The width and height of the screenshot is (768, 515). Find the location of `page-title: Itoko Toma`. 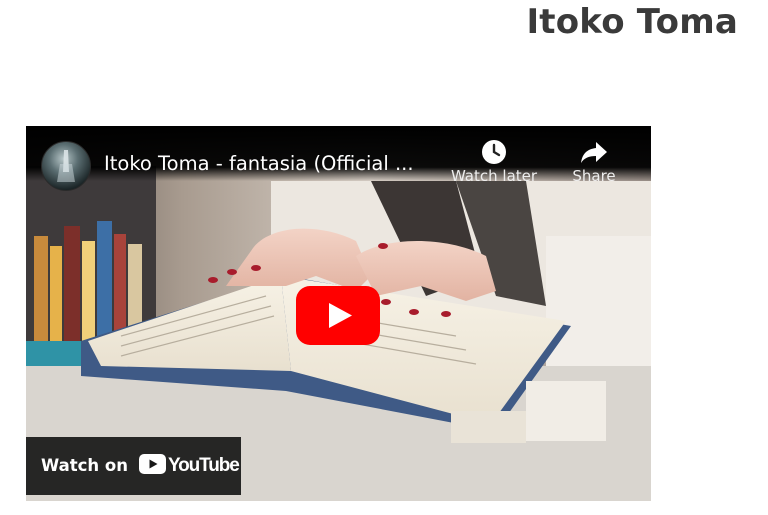

page-title: Itoko Toma is located at coordinates (632, 22).